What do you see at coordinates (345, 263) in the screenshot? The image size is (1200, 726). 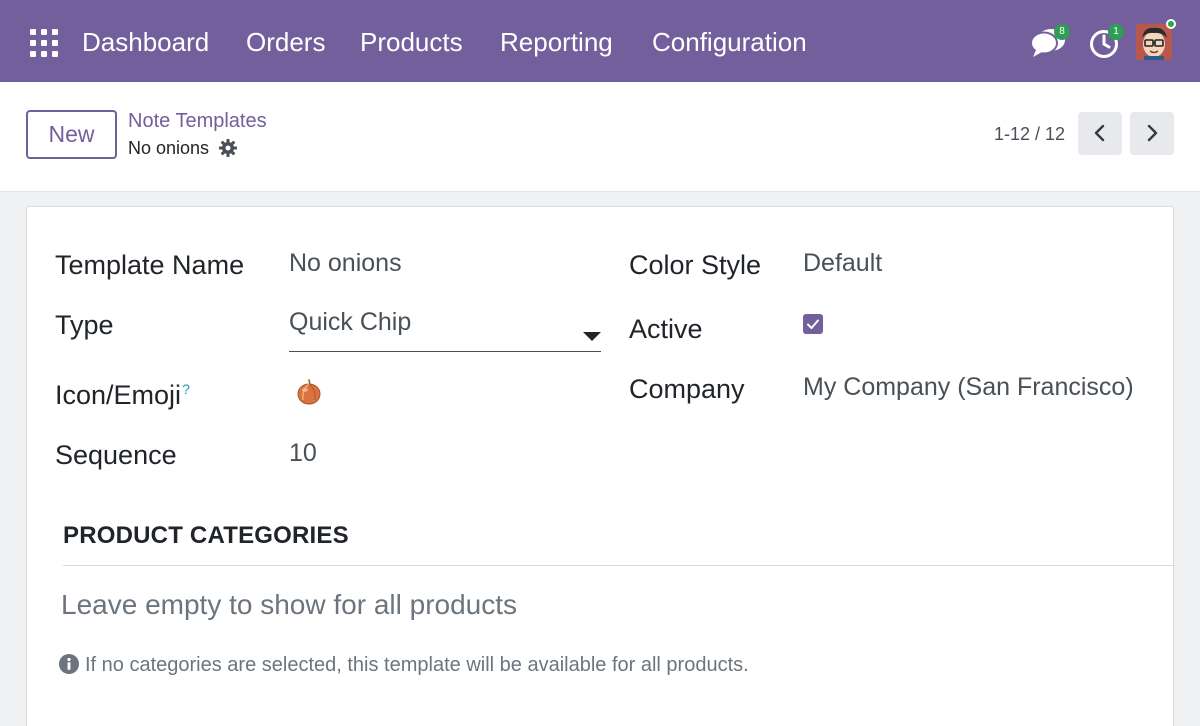 I see `template-name-field: No onions` at bounding box center [345, 263].